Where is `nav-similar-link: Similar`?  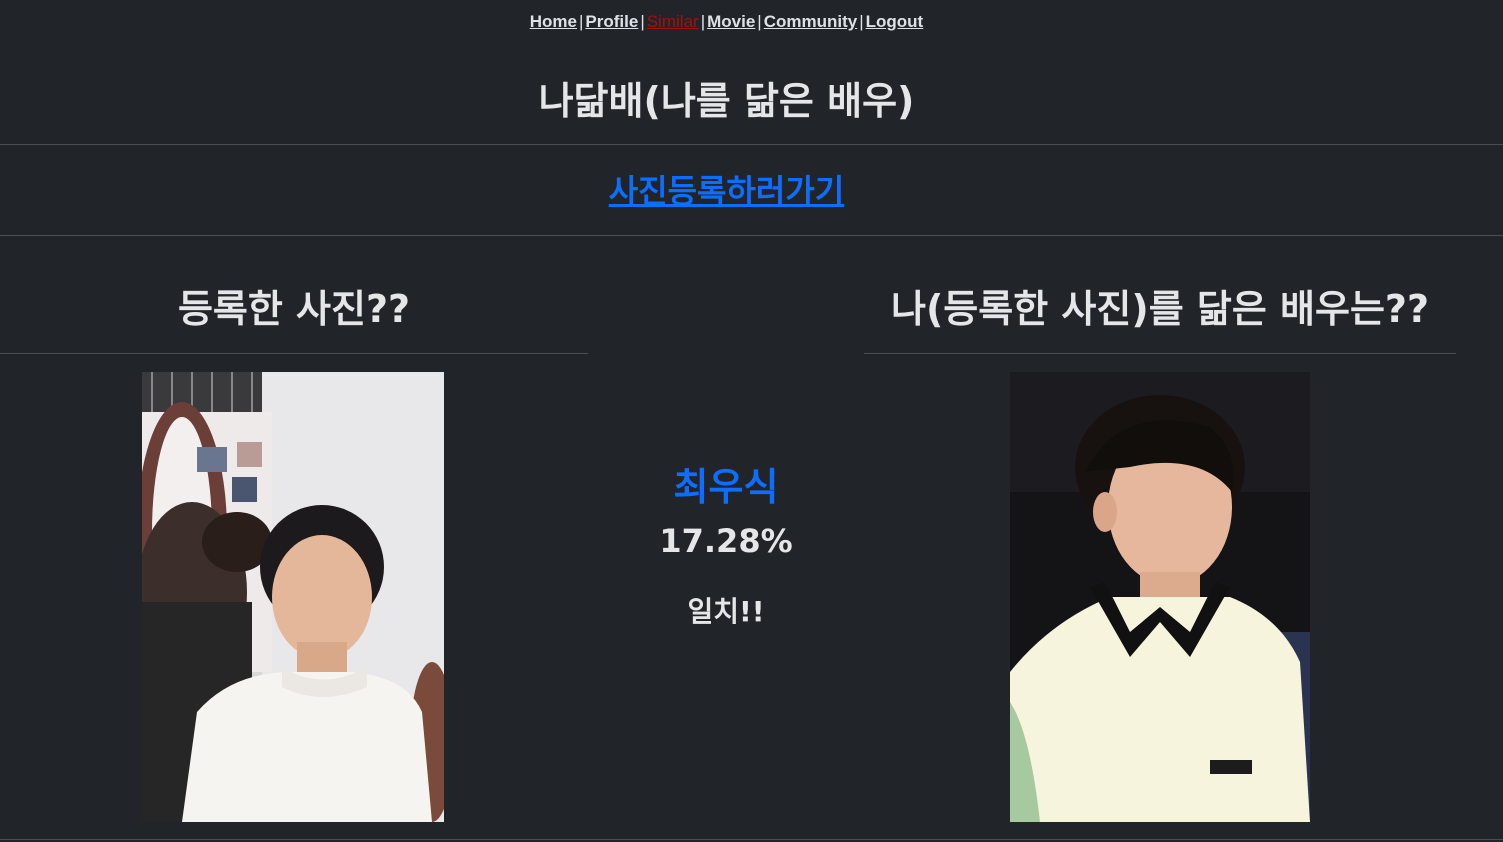
nav-similar-link: Similar is located at coordinates (673, 21).